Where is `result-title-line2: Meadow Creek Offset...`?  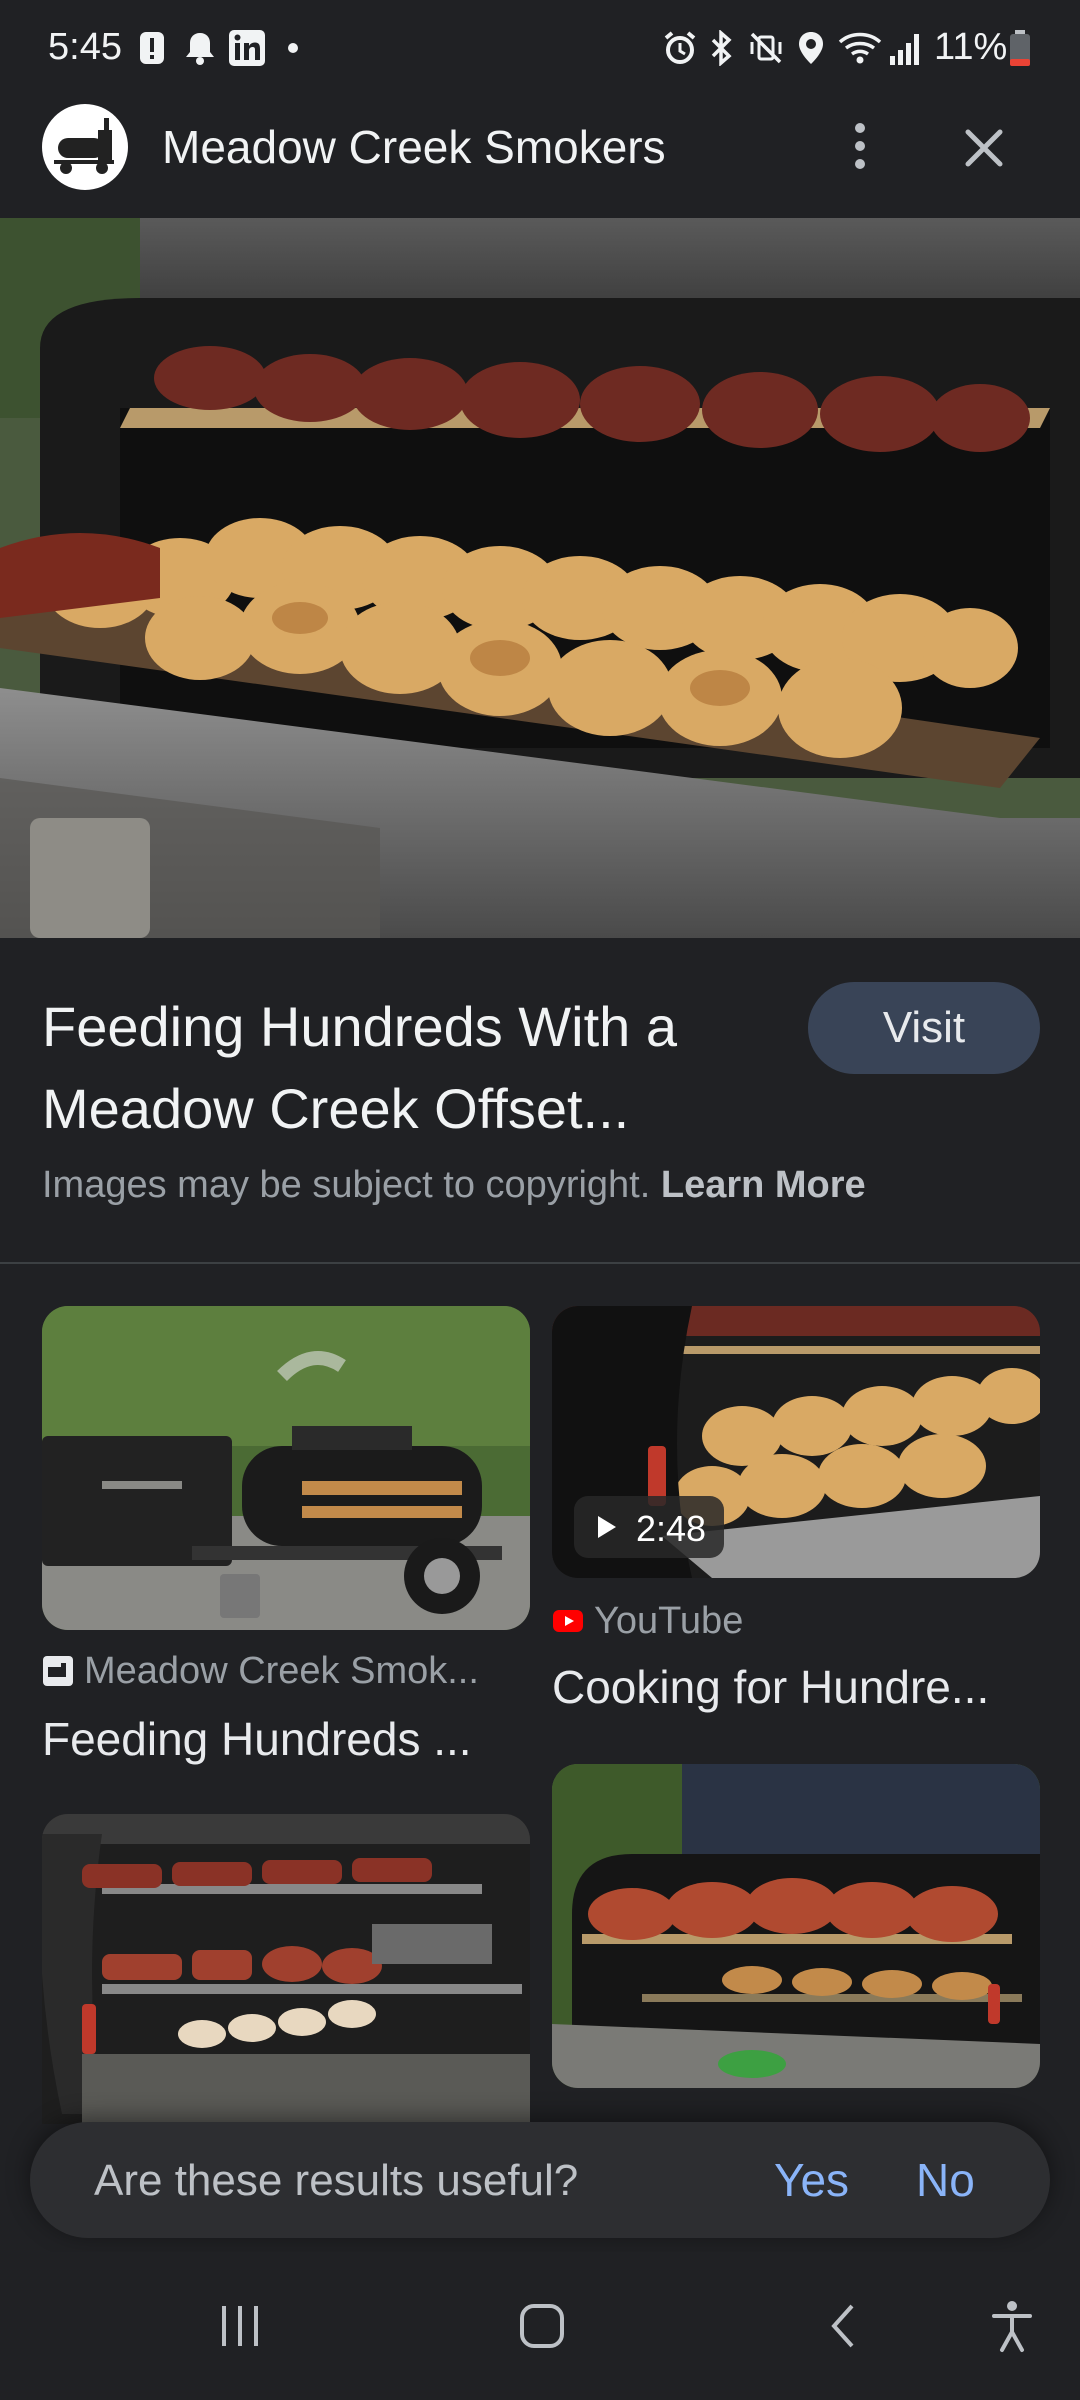 result-title-line2: Meadow Creek Offset... is located at coordinates (336, 1108).